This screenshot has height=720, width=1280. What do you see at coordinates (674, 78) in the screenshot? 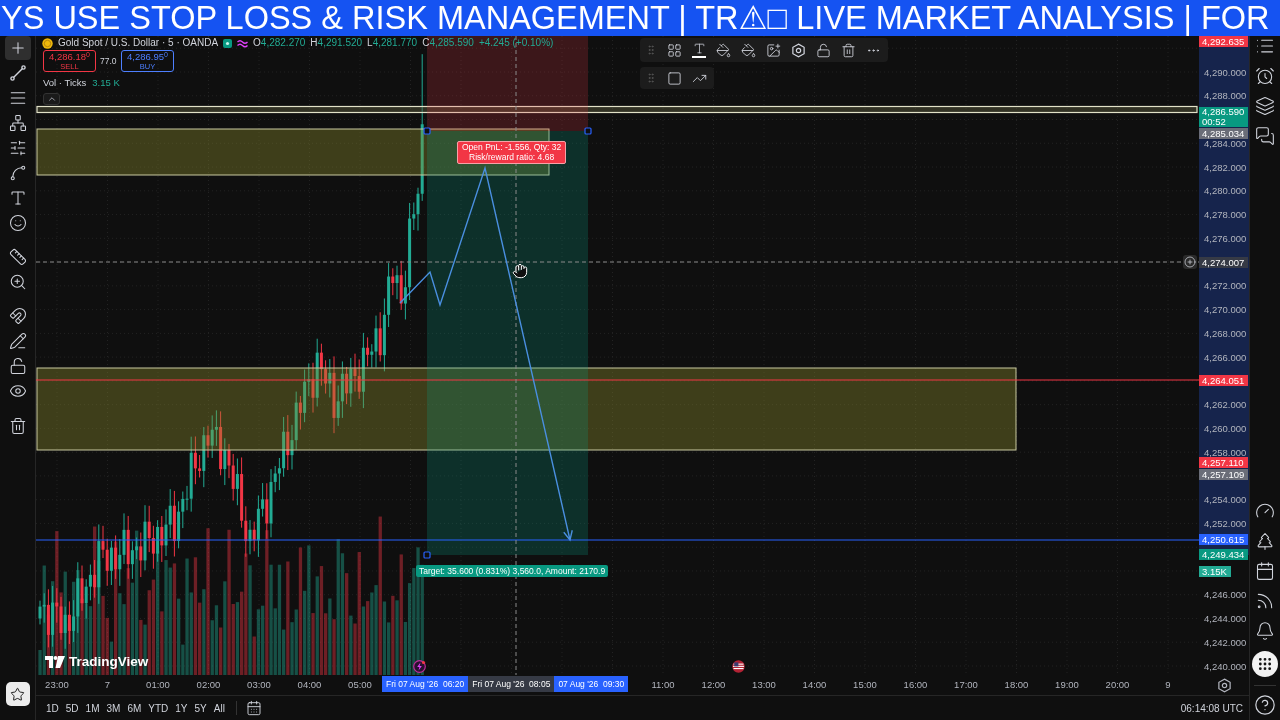
I see `rectangle-icon` at bounding box center [674, 78].